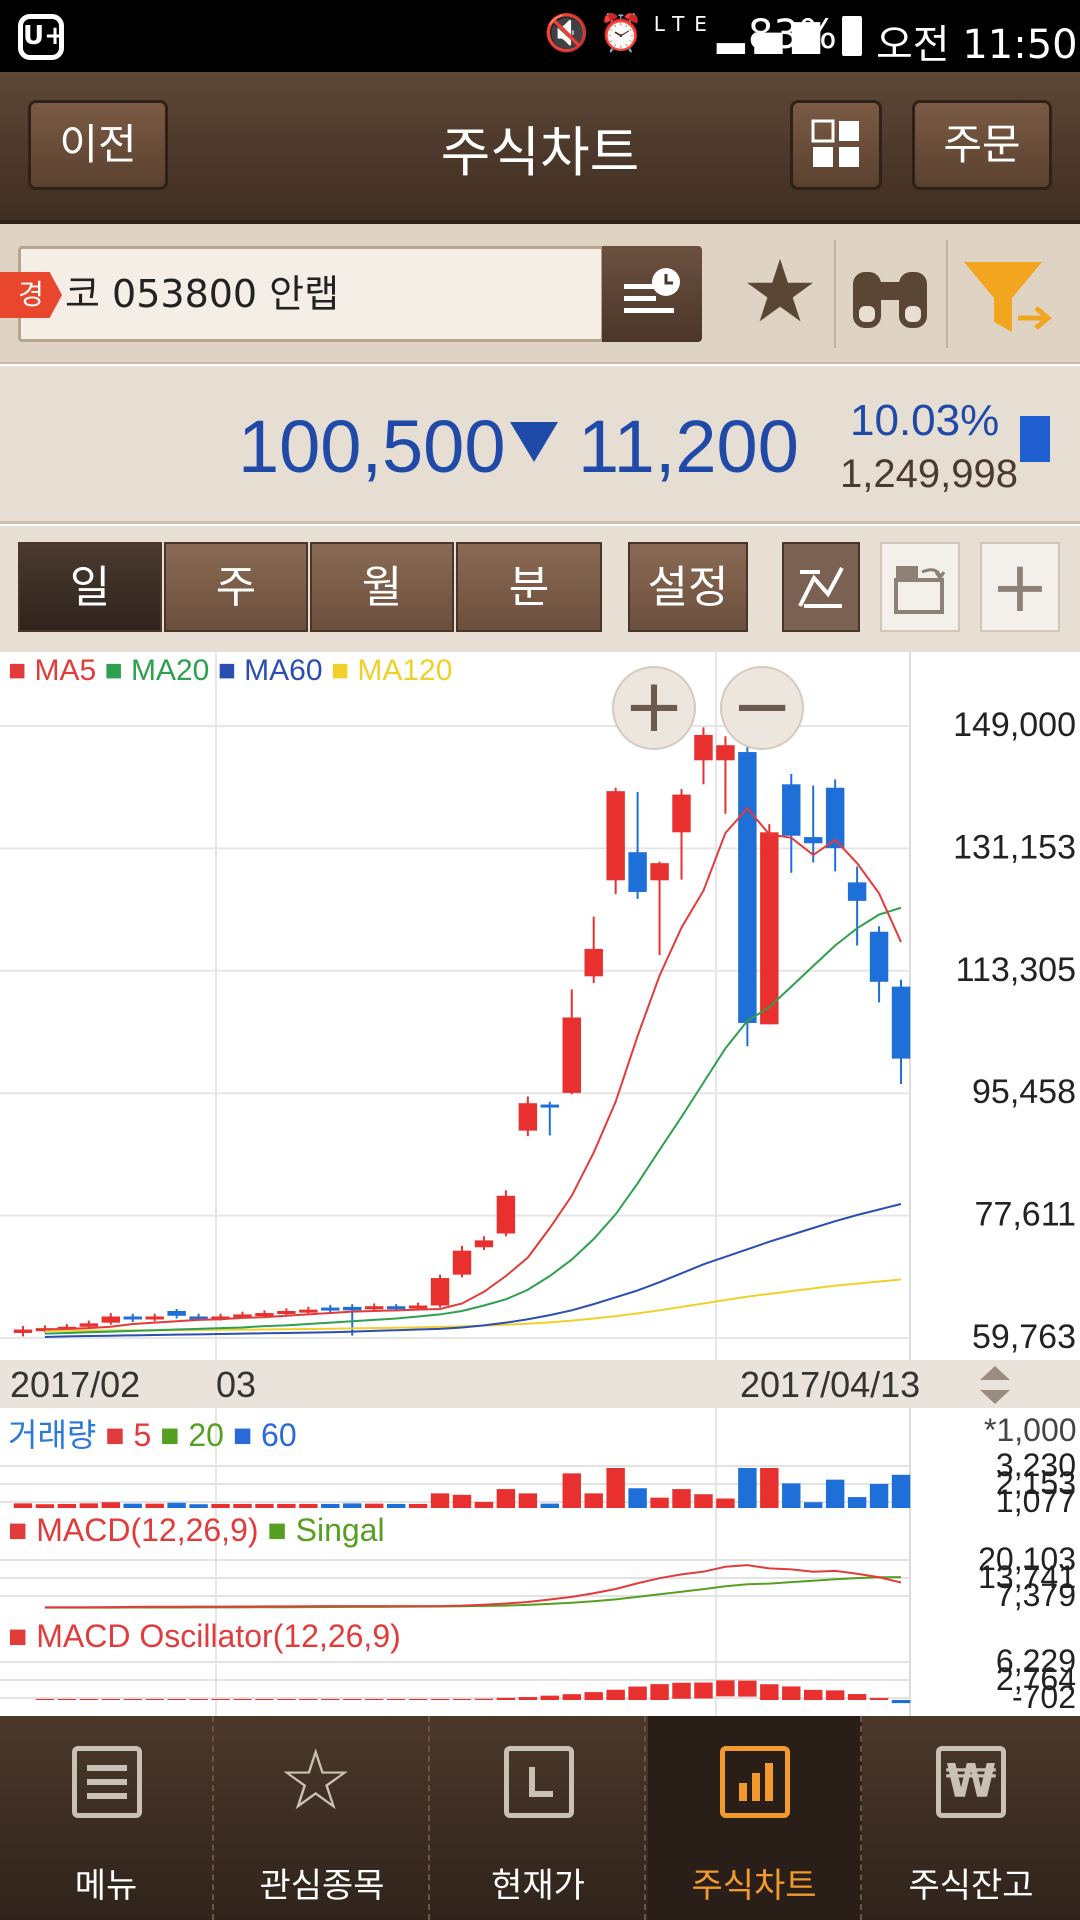 Image resolution: width=1080 pixels, height=1920 pixels. I want to click on favorite-star-icon: ★, so click(780, 292).